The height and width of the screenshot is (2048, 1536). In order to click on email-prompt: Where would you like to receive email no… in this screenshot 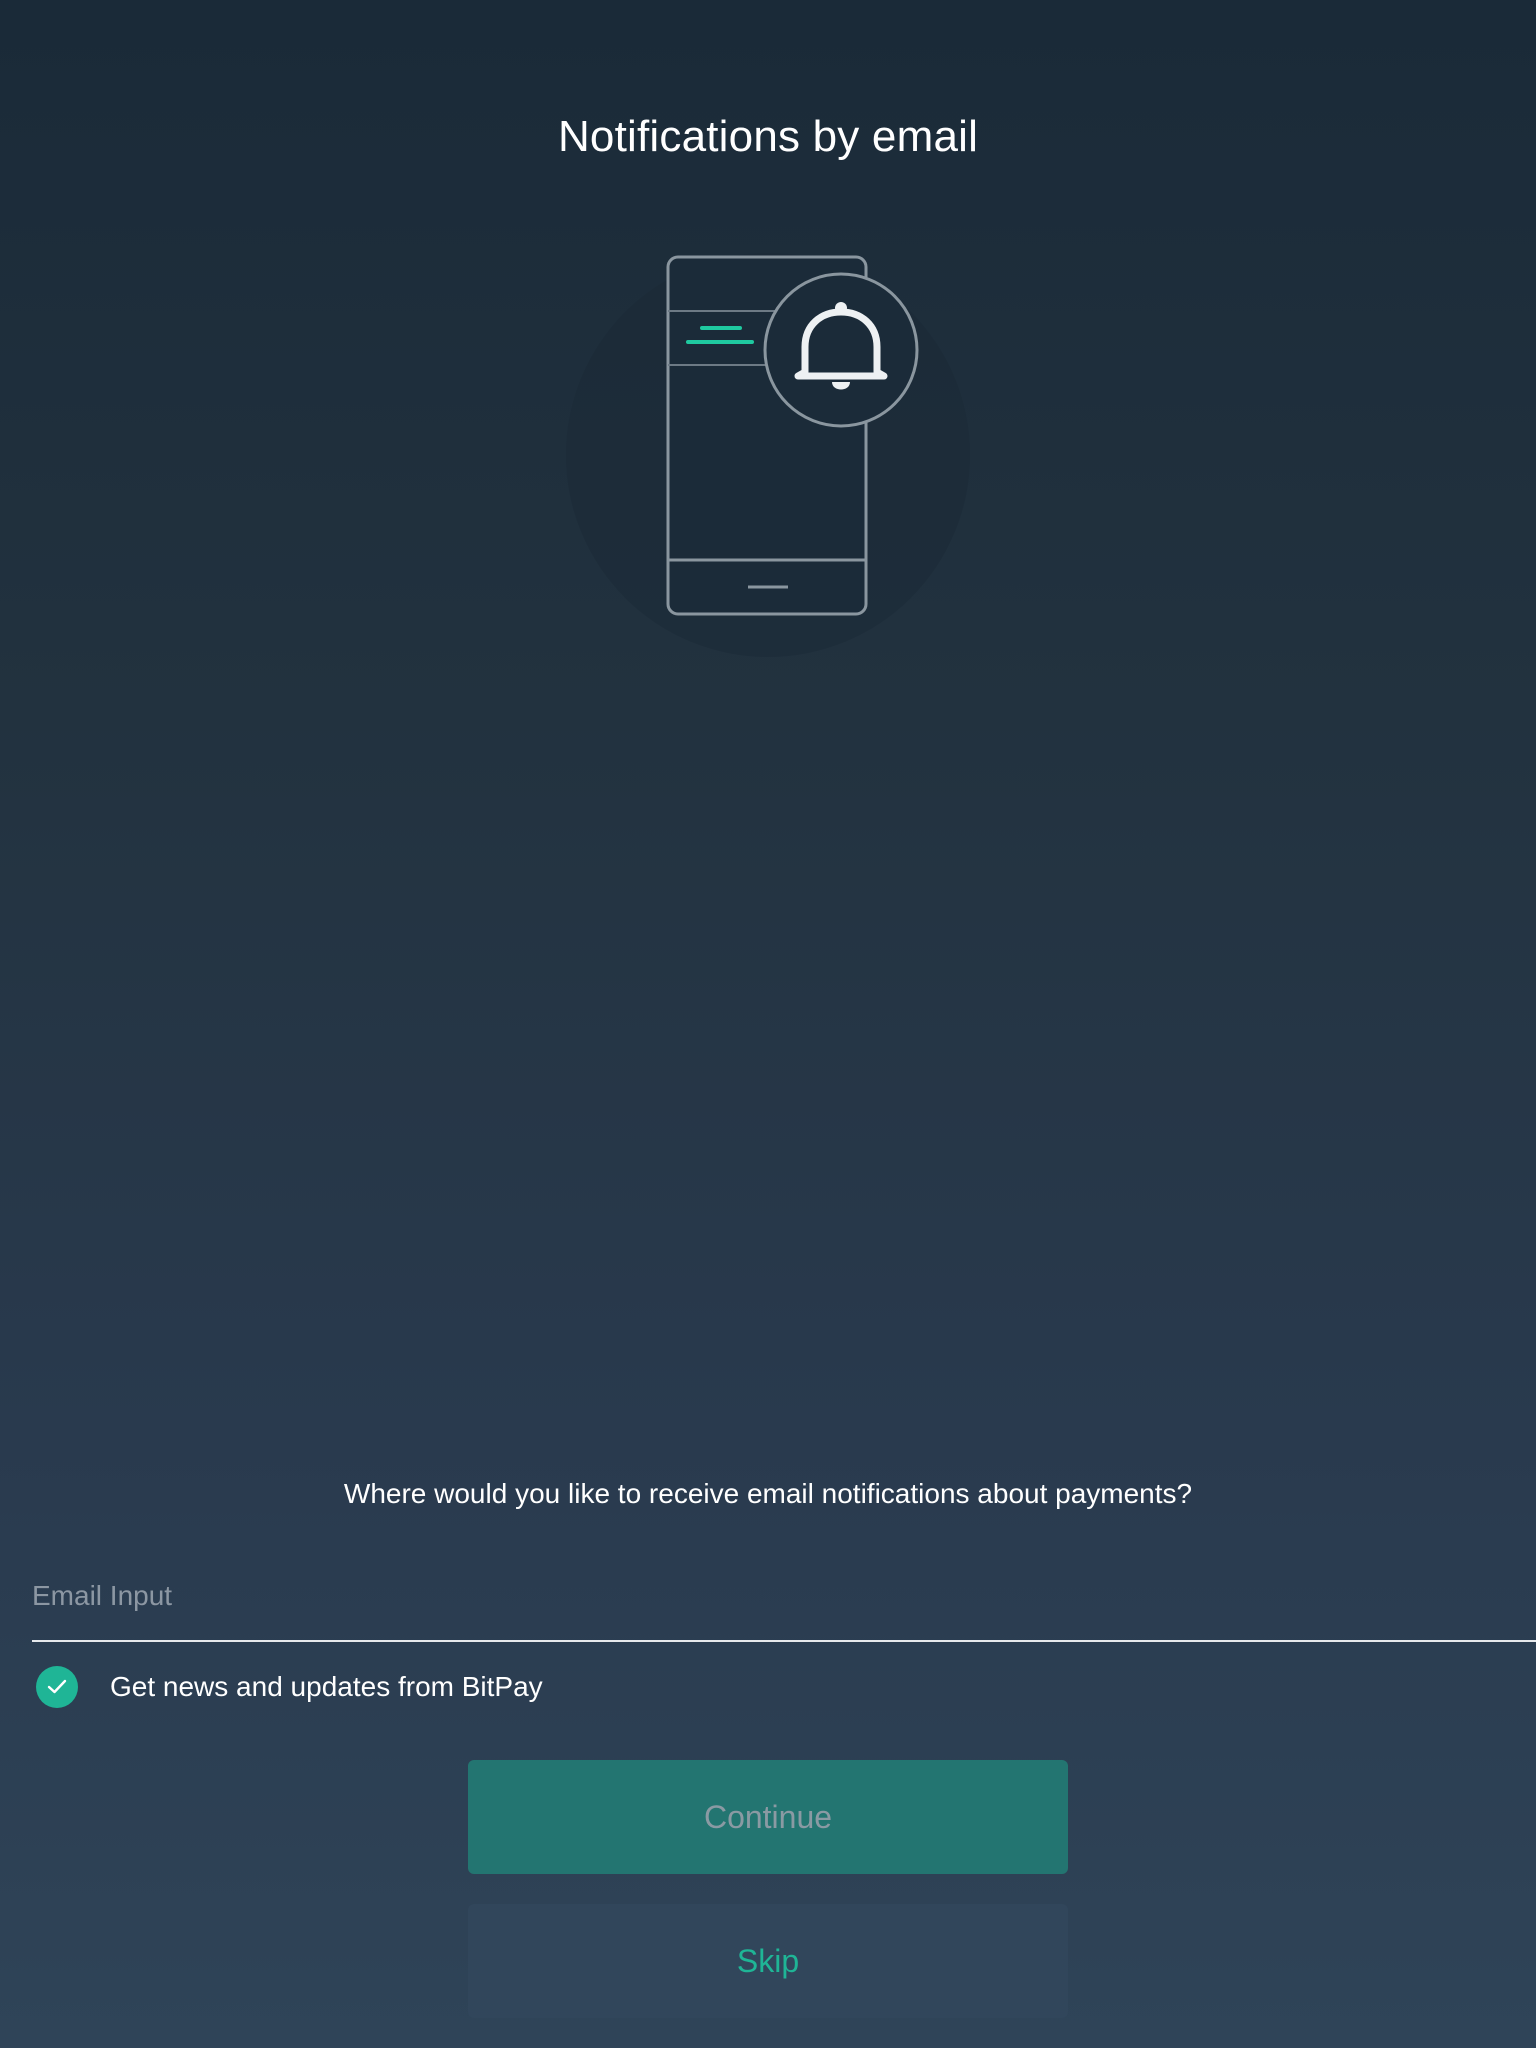, I will do `click(768, 1493)`.